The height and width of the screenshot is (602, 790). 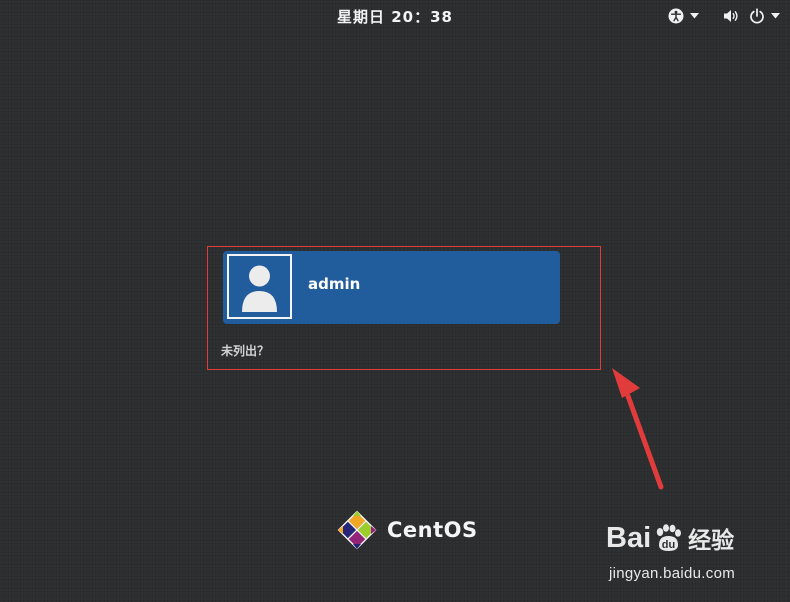 I want to click on user-name: admin, so click(x=334, y=284).